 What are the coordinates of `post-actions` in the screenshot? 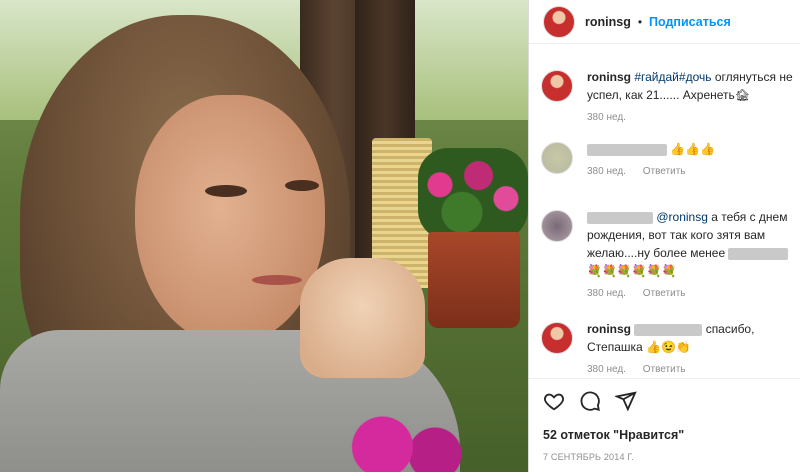 It's located at (664, 403).